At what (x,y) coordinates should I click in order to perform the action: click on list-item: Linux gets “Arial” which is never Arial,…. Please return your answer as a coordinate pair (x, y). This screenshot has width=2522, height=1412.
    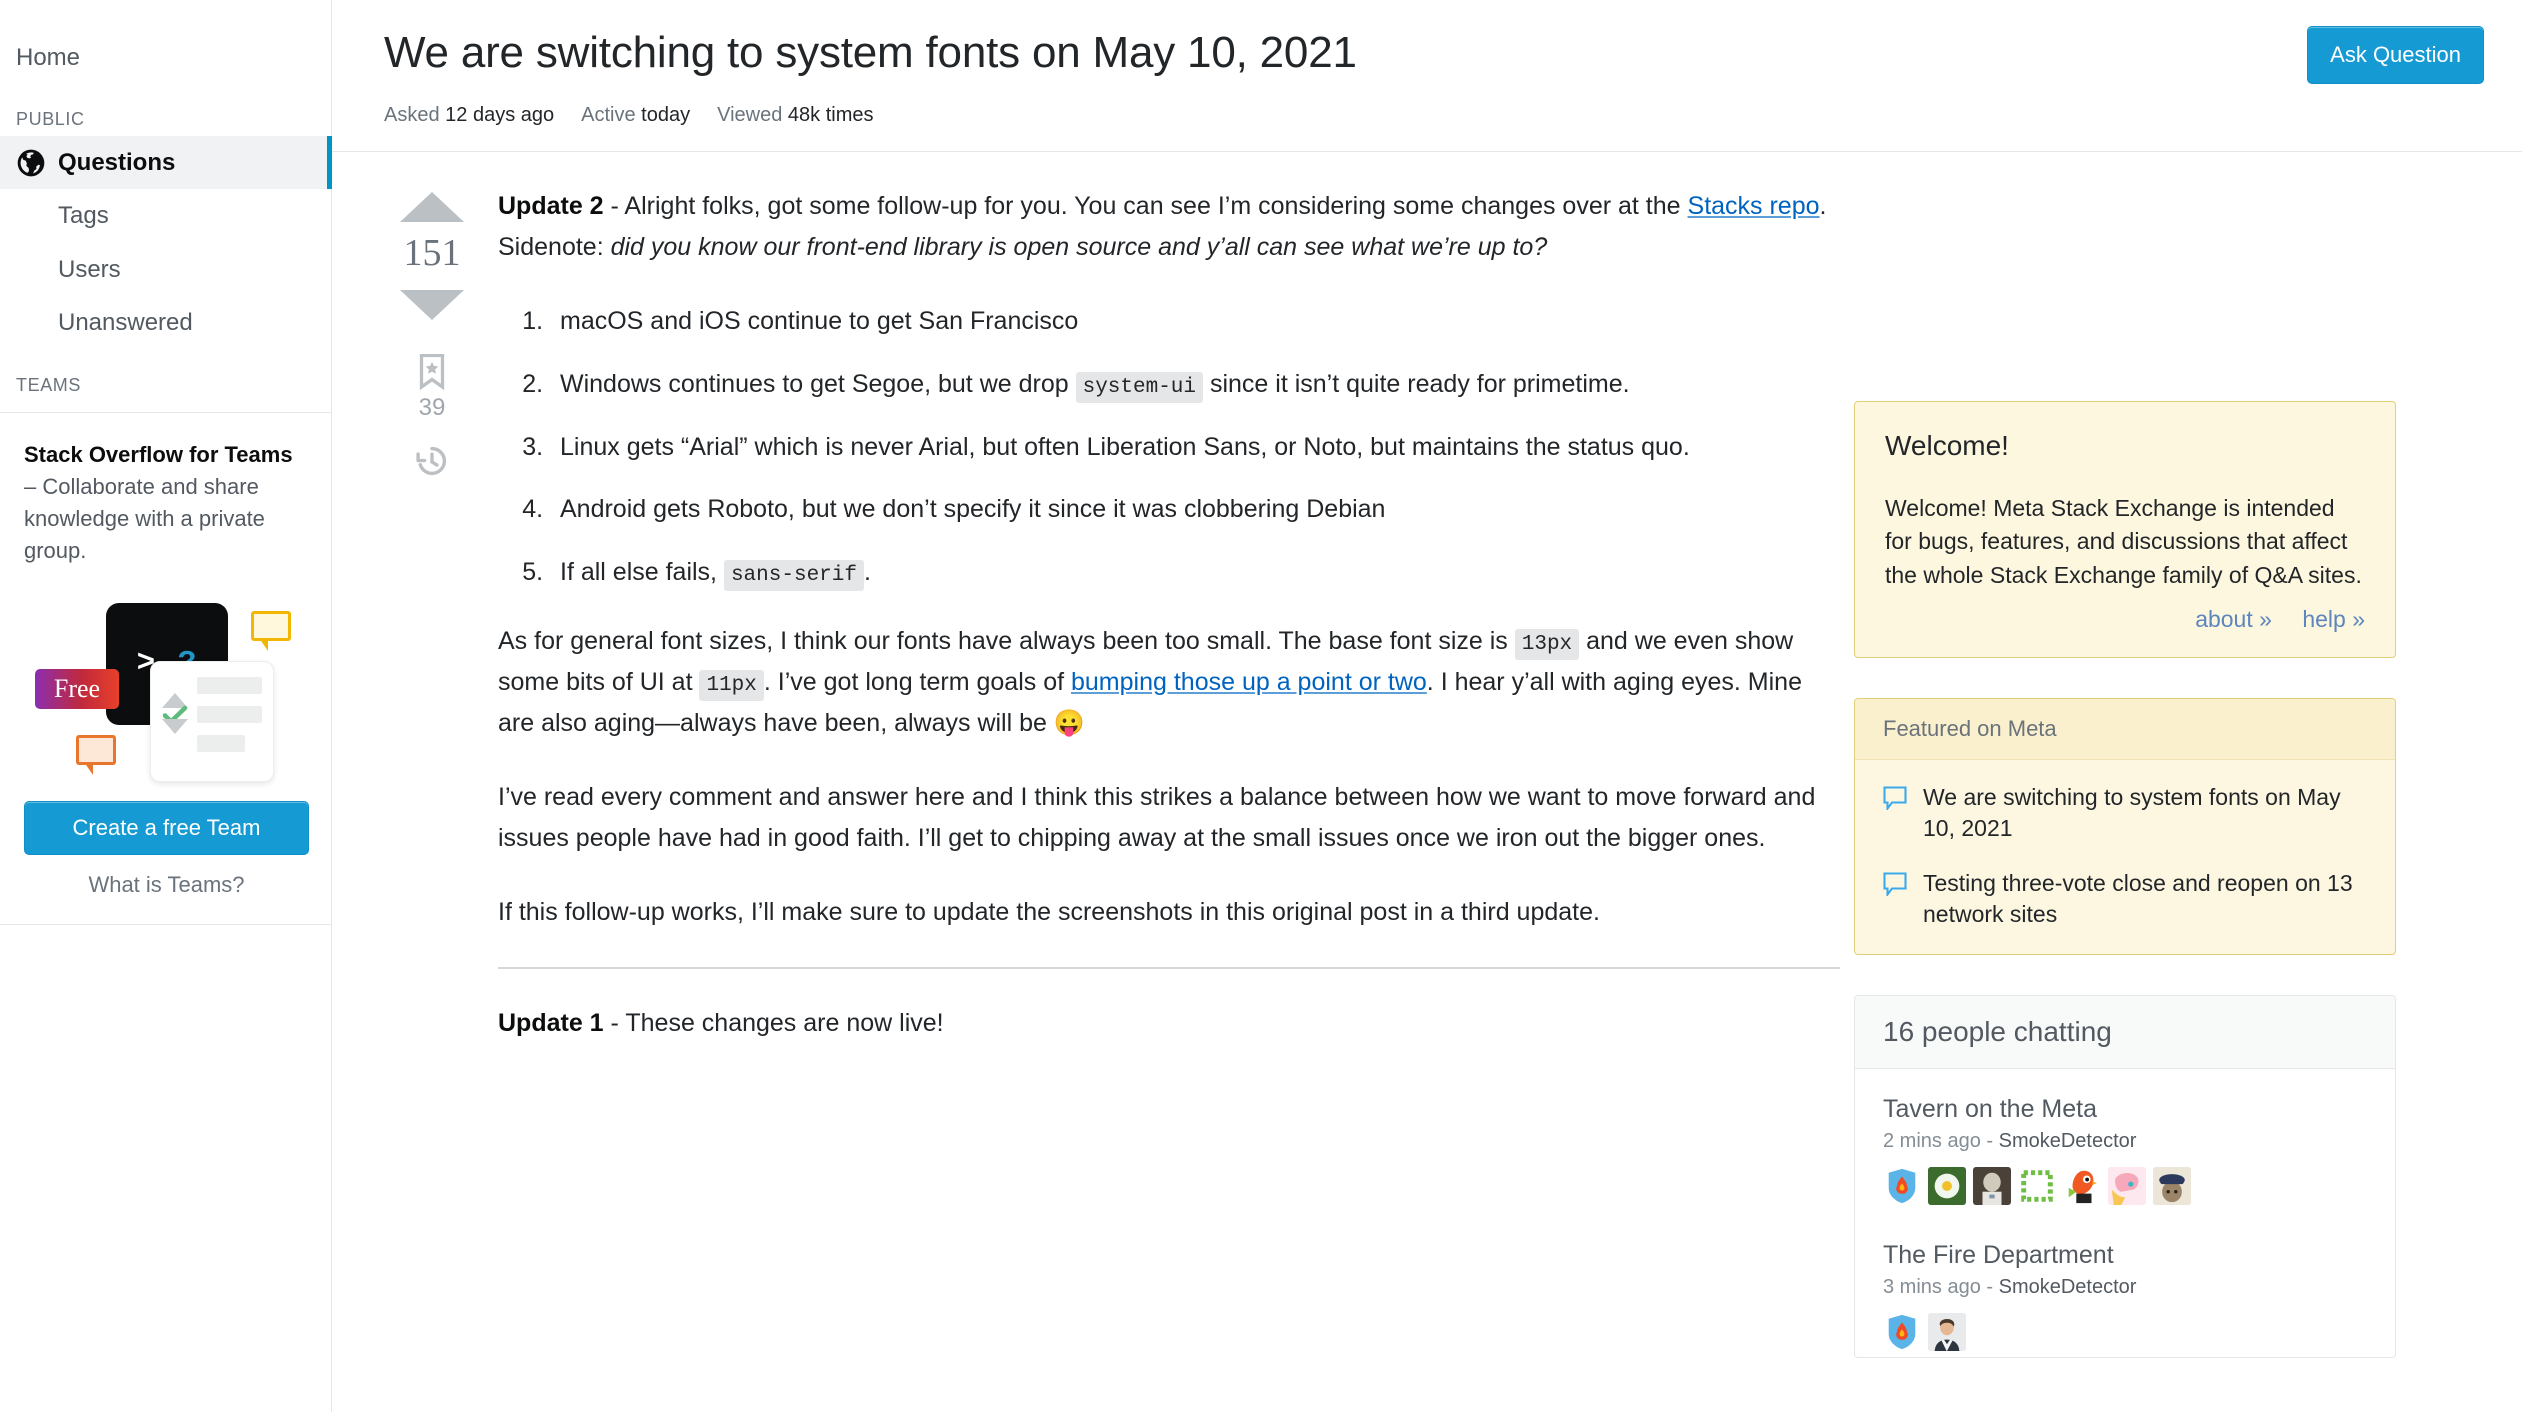
    Looking at the image, I should click on (1195, 447).